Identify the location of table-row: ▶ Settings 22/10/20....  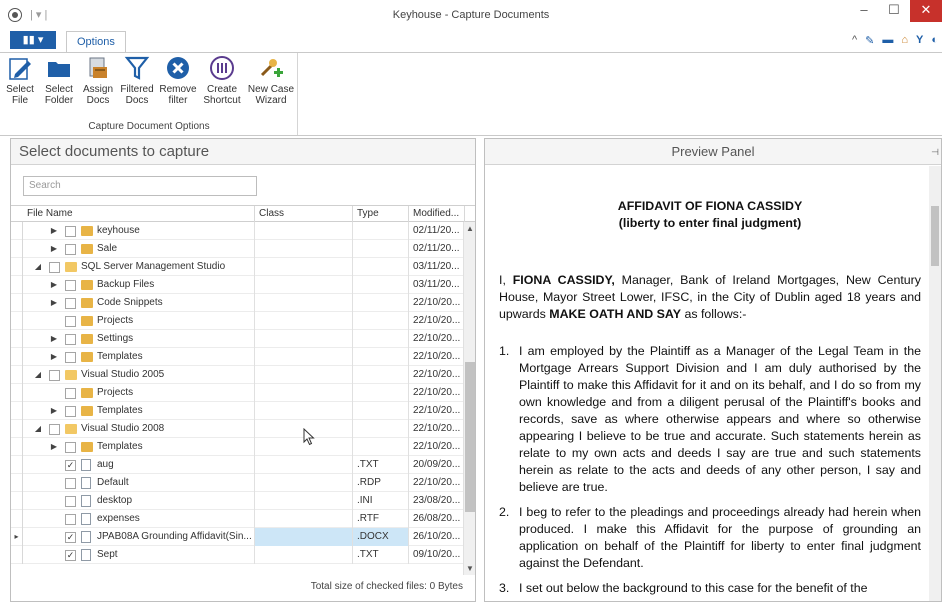
(238, 339).